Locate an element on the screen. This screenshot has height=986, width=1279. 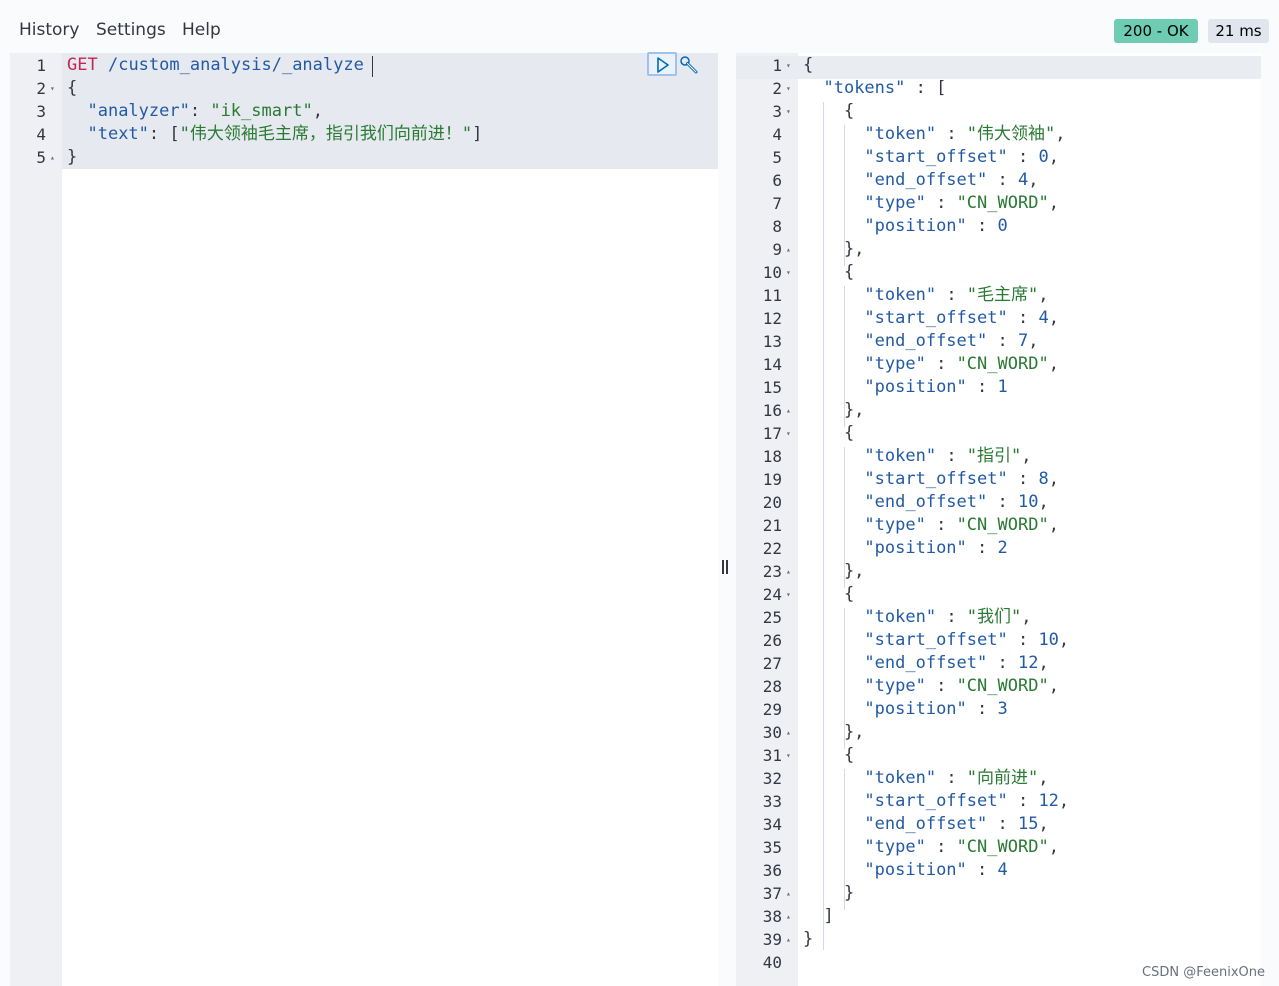
line-number: 3 is located at coordinates (777, 111).